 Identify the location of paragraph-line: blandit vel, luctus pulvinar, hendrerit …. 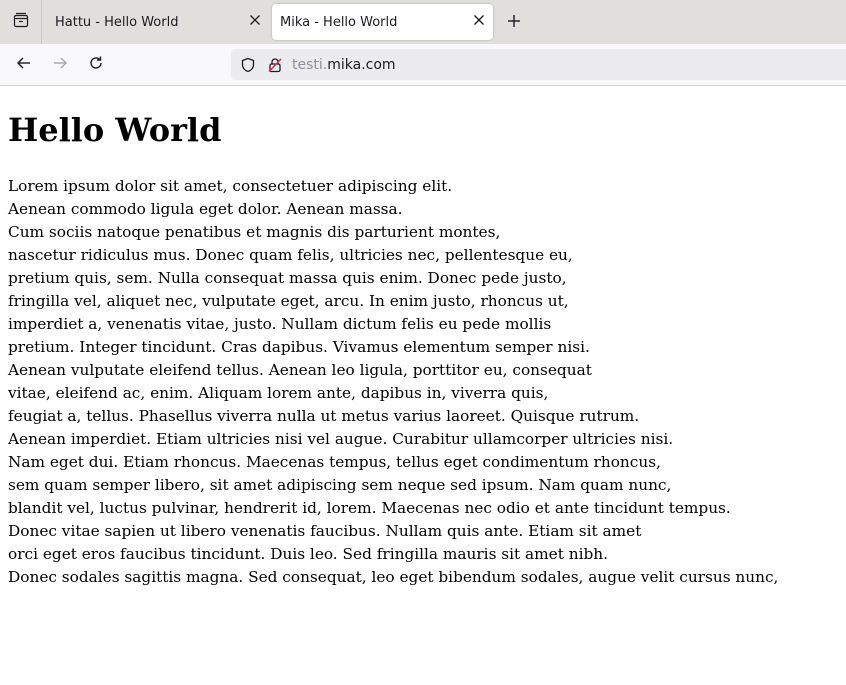
(369, 508).